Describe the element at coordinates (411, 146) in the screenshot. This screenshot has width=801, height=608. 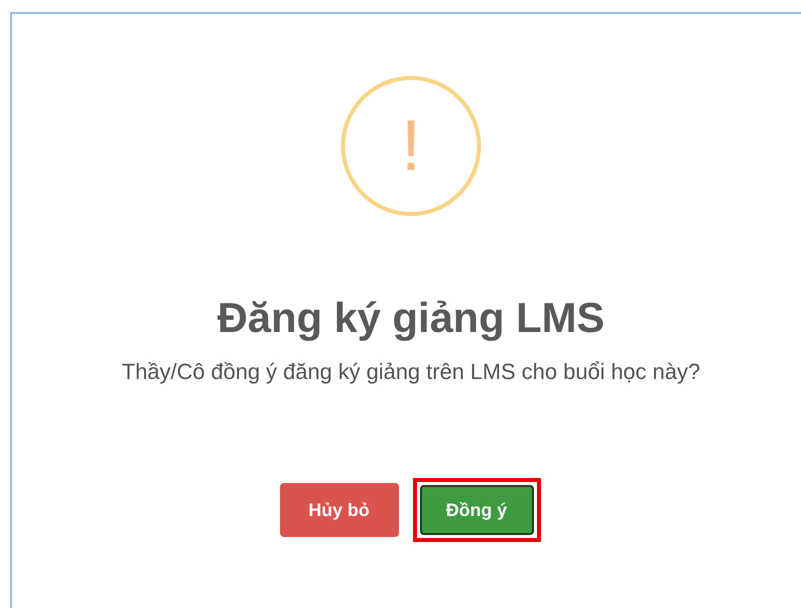
I see `warning-icon: !` at that location.